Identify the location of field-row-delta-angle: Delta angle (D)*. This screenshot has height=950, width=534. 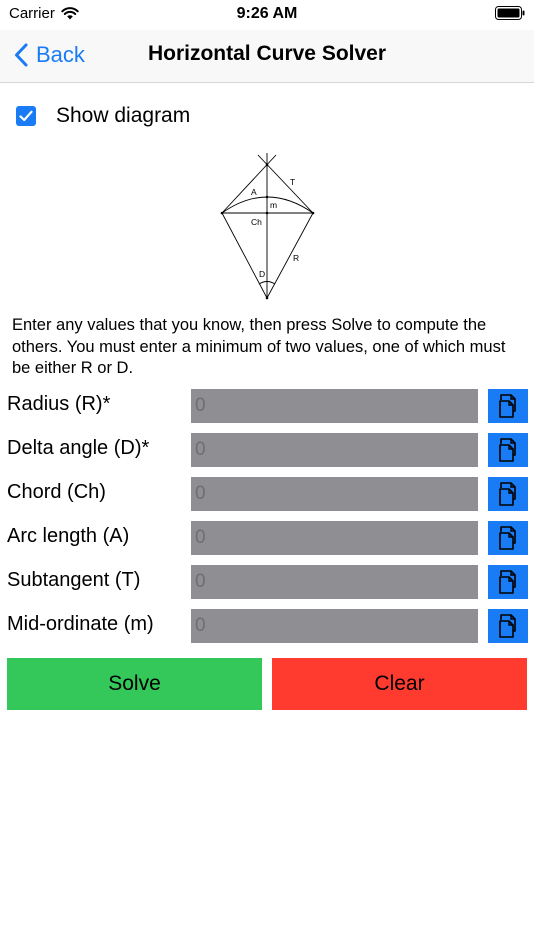
(267, 450).